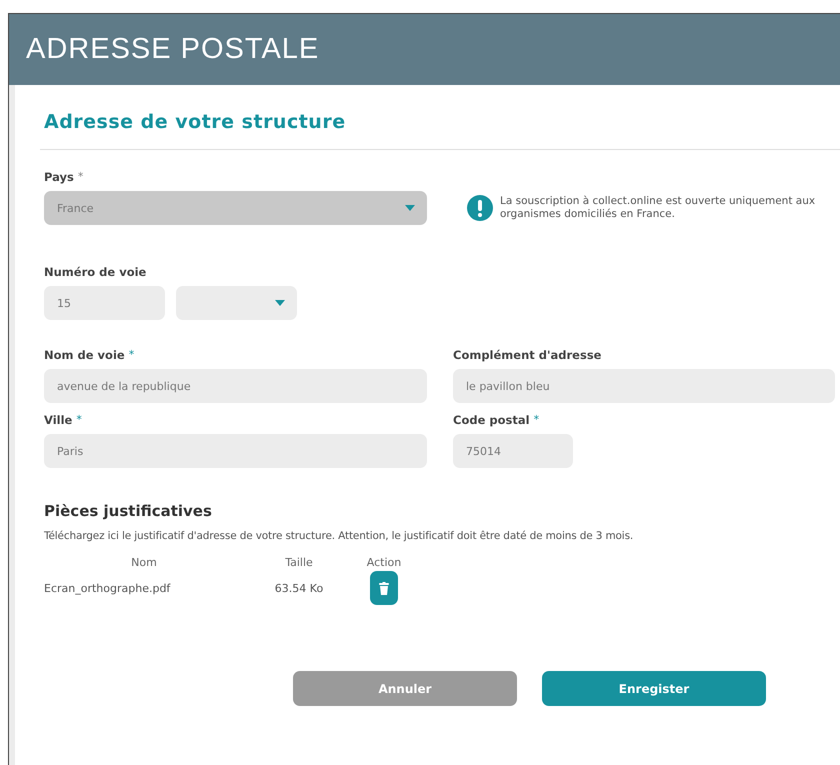 The height and width of the screenshot is (765, 840). Describe the element at coordinates (144, 562) in the screenshot. I see `column-header: Nom` at that location.